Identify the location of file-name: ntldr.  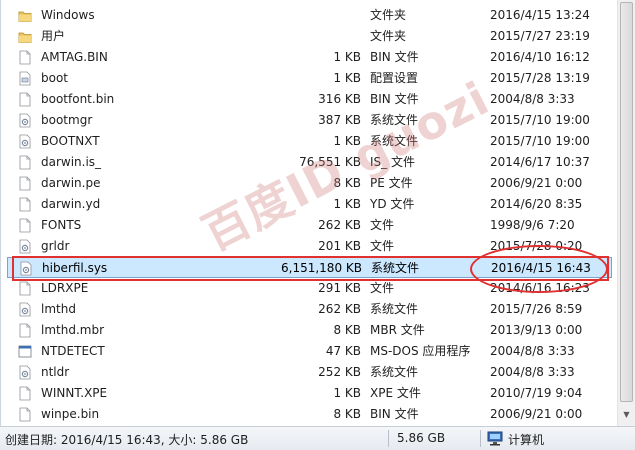
(55, 372).